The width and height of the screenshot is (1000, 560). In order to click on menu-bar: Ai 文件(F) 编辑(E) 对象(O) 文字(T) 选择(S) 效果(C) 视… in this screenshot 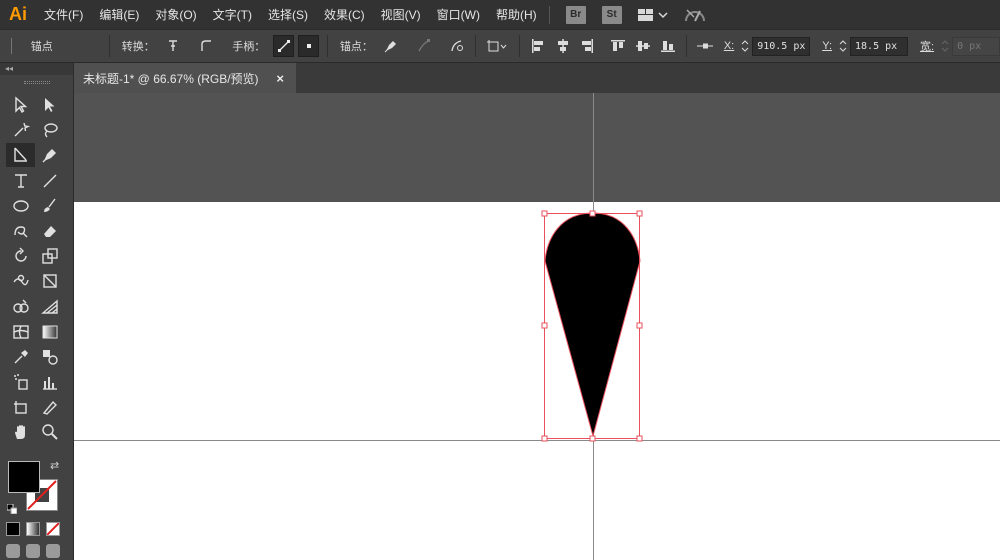, I will do `click(500, 14)`.